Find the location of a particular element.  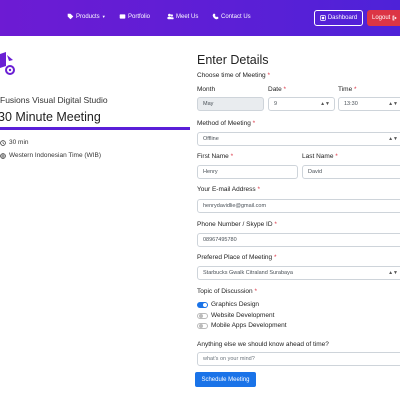

email-input: henrydavidlie@gmail.com is located at coordinates (298, 206).